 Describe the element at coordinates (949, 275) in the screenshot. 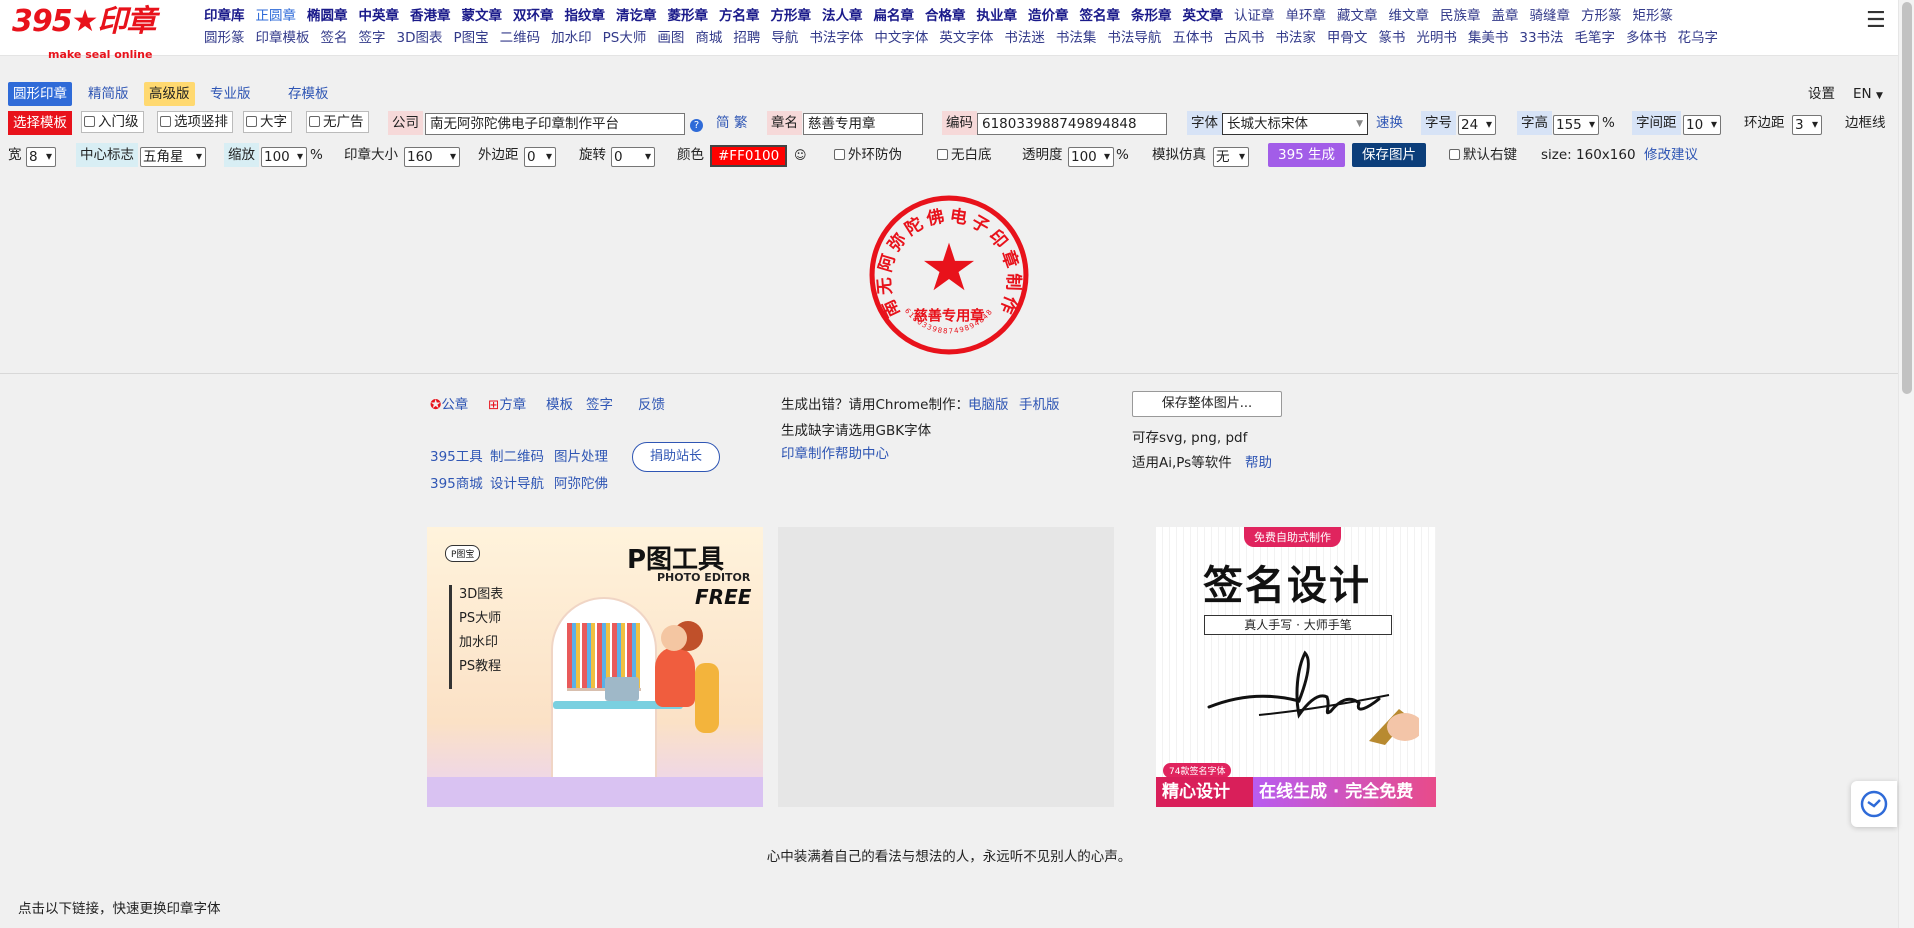

I see `seal-image: 南无阿弥陀佛电子印章制作平台 618033988749894848 慈善专用章` at that location.